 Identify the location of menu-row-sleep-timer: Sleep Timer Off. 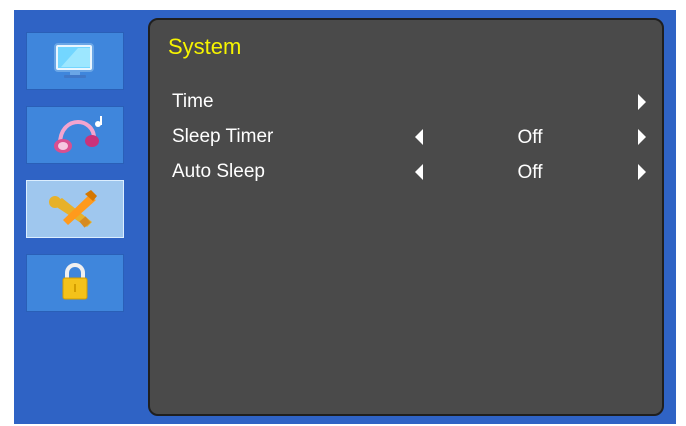
(406, 137).